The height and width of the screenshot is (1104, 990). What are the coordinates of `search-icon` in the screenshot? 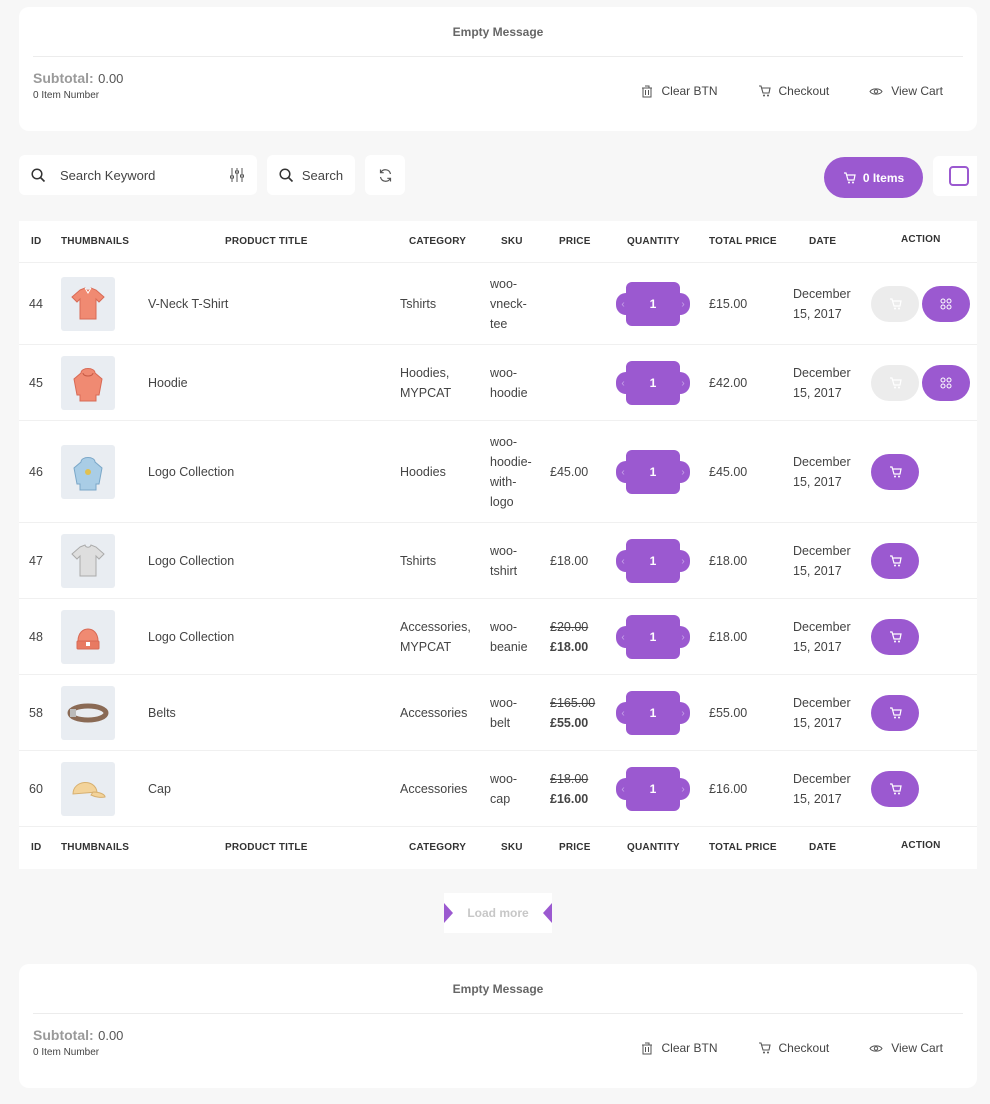 It's located at (286, 174).